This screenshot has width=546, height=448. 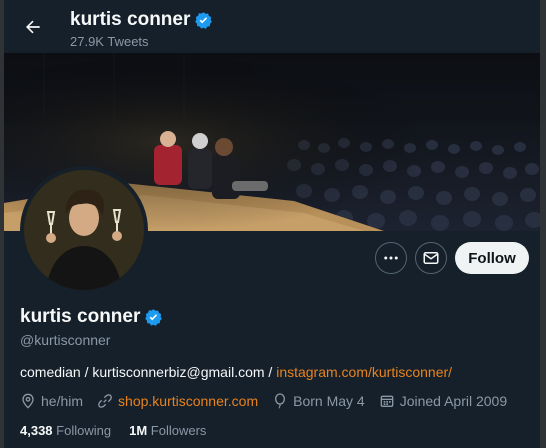 What do you see at coordinates (122, 430) in the screenshot?
I see `follow-stats-row: 4,338 Following 1M Followers` at bounding box center [122, 430].